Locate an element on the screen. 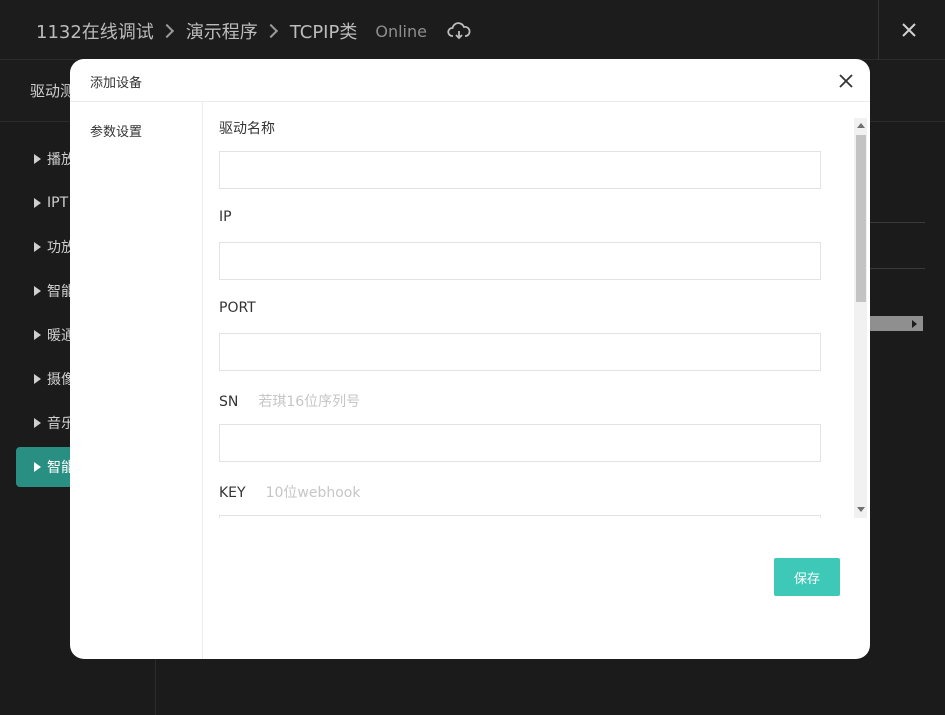  key-input is located at coordinates (520, 516).